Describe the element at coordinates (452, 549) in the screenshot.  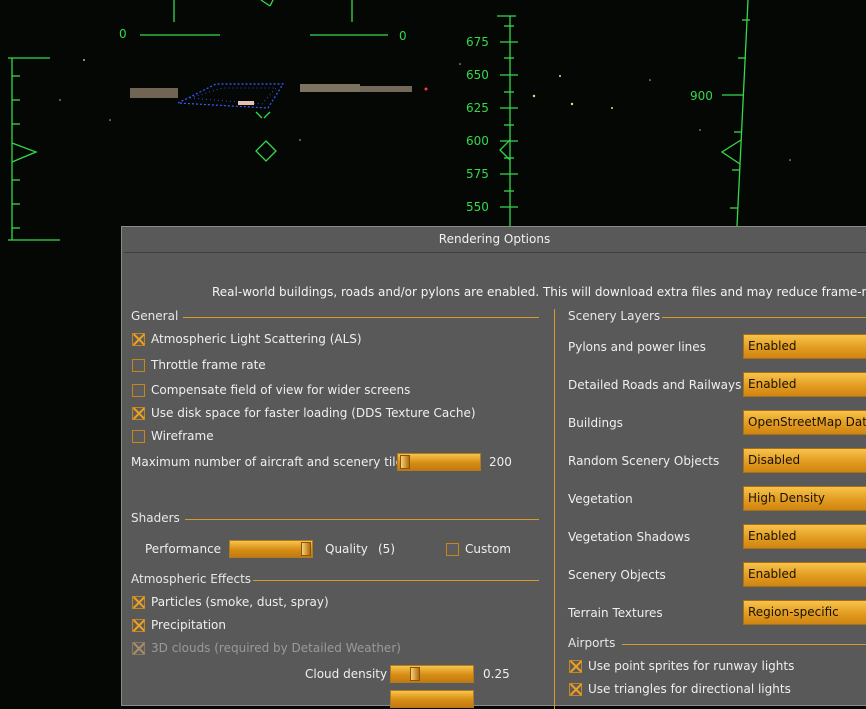
I see `custom-shaders-checkbox` at that location.